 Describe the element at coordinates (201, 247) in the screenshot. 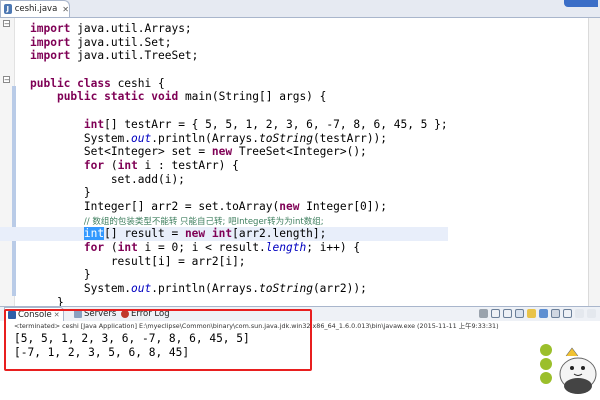

I see `code-token: i = 0; i < result.` at that location.